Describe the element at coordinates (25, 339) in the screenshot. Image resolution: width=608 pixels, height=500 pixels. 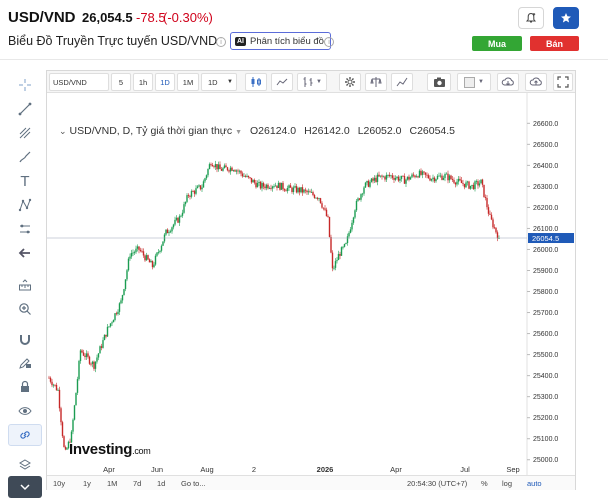
I see `magnet-tool` at that location.